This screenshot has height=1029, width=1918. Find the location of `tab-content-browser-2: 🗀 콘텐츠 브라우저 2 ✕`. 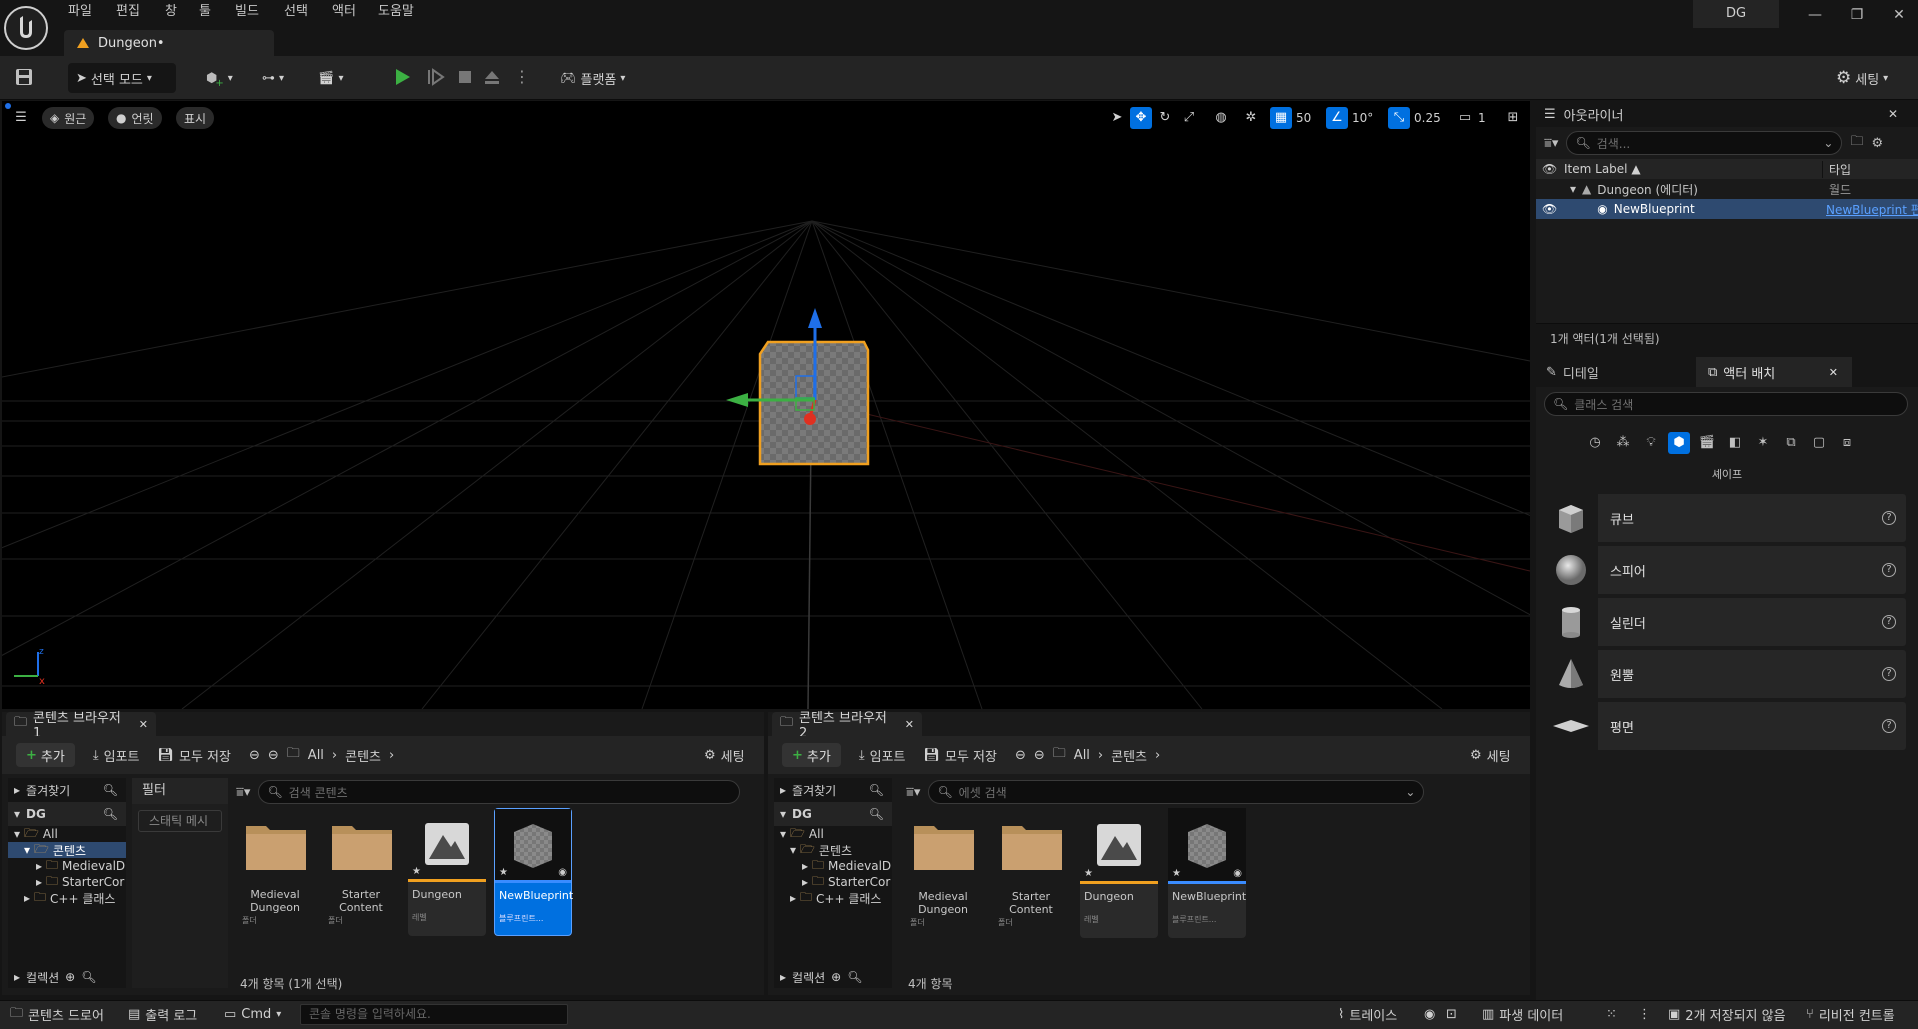

tab-content-browser-2: 🗀 콘텐츠 브라우저 2 ✕ is located at coordinates (847, 726).